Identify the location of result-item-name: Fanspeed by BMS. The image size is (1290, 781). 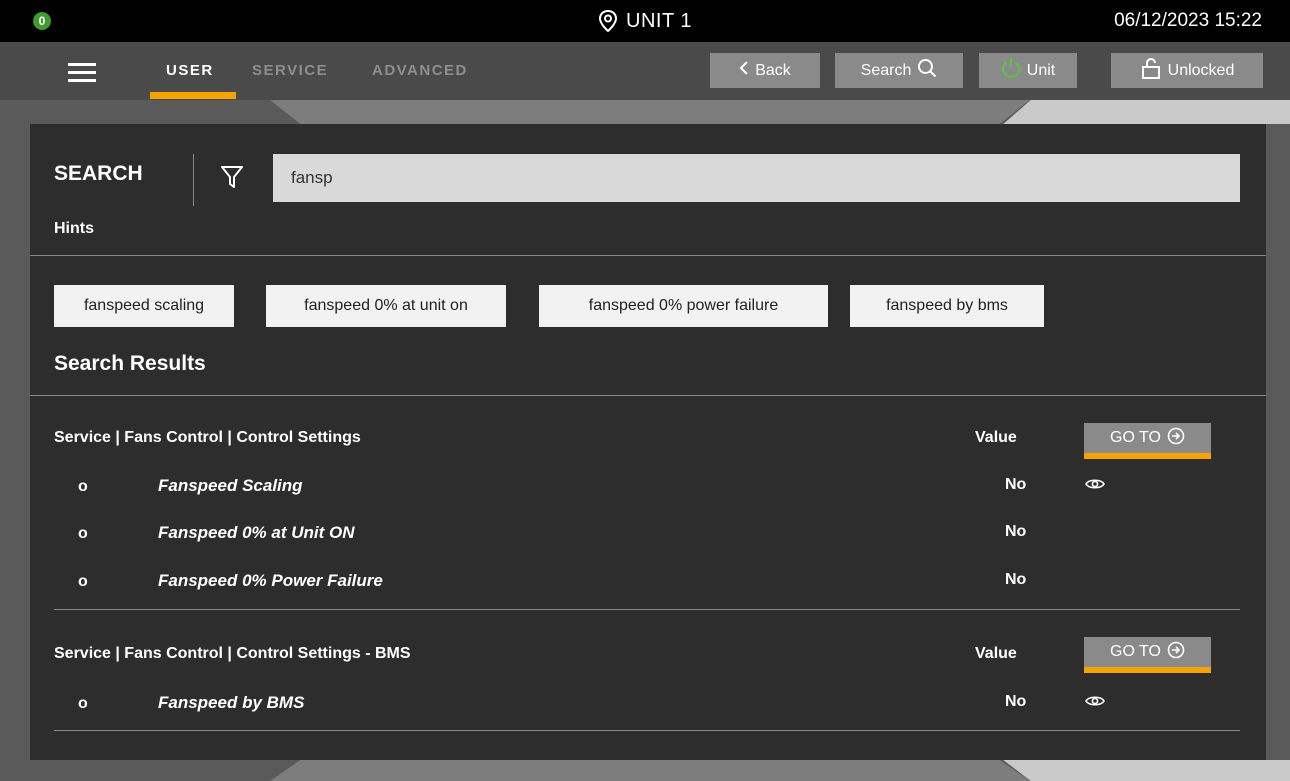
(231, 702).